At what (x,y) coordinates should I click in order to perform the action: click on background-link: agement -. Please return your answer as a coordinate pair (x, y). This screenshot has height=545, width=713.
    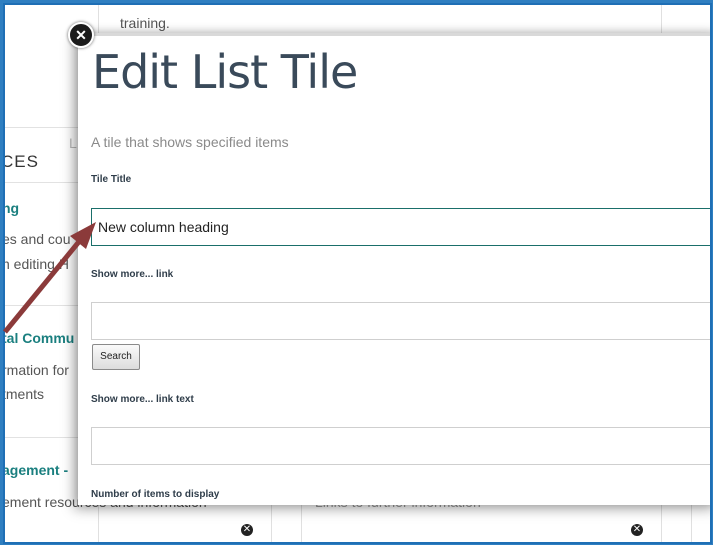
    Looking at the image, I should click on (36, 470).